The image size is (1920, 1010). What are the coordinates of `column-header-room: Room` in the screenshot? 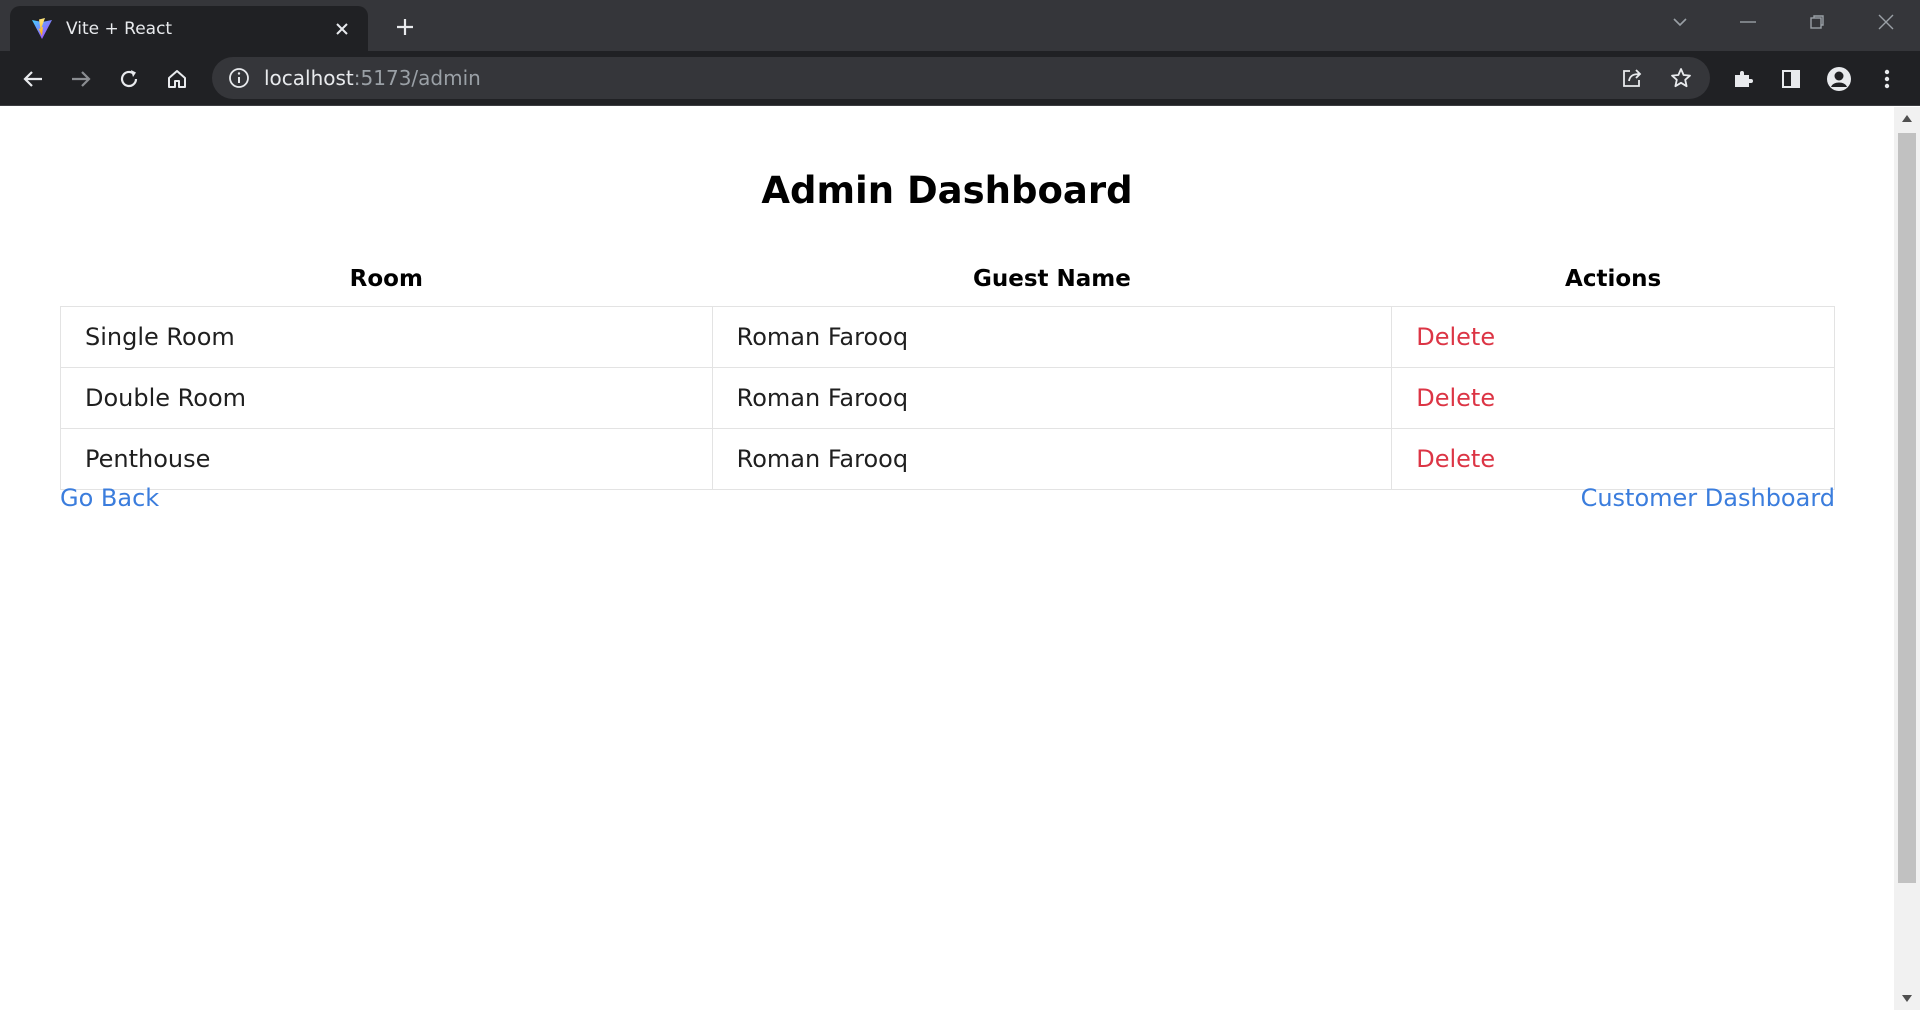 It's located at (386, 278).